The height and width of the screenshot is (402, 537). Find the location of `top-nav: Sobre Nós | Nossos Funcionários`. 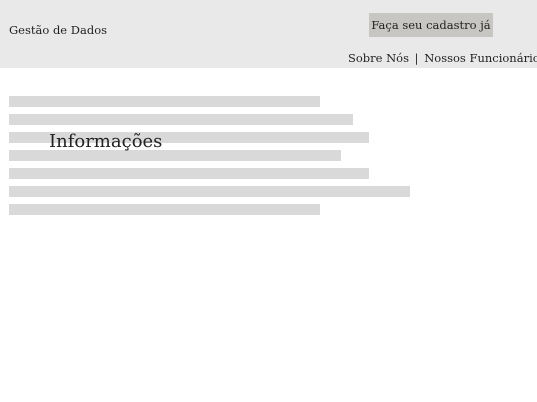

top-nav: Sobre Nós | Nossos Funcionários is located at coordinates (442, 58).